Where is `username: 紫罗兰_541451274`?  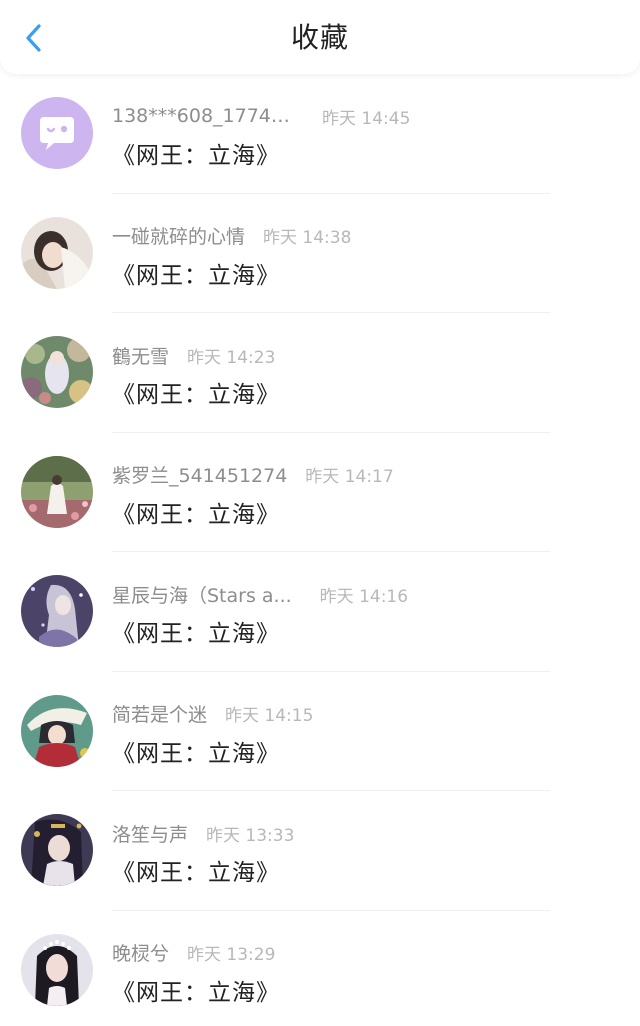
username: 紫罗兰_541451274 is located at coordinates (199, 474).